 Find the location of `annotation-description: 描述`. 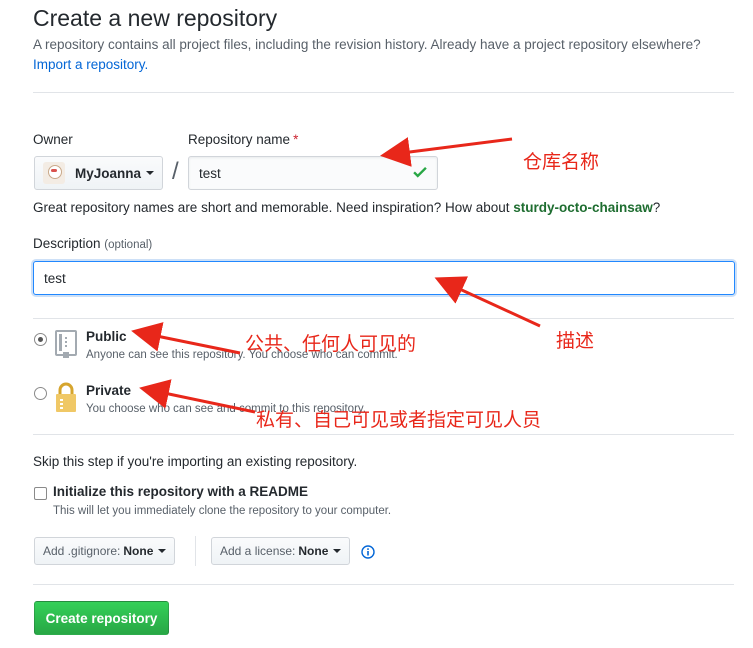

annotation-description: 描述 is located at coordinates (575, 341).